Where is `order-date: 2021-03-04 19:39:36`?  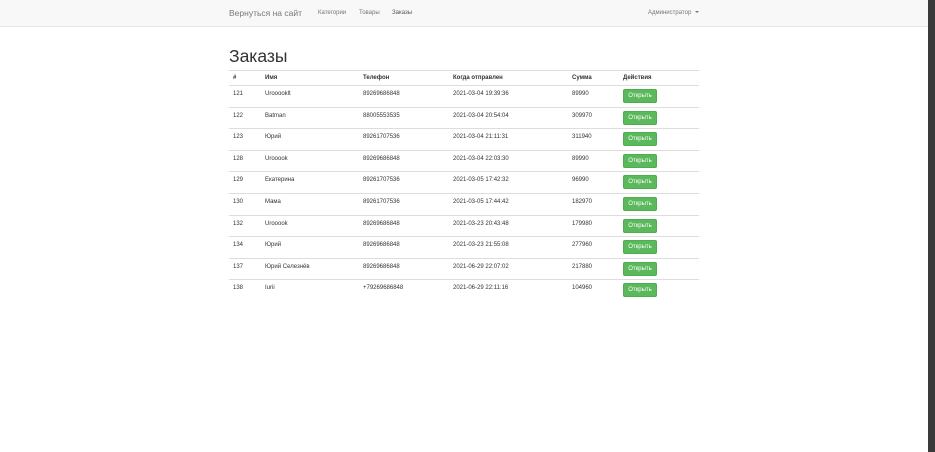 order-date: 2021-03-04 19:39:36 is located at coordinates (481, 94).